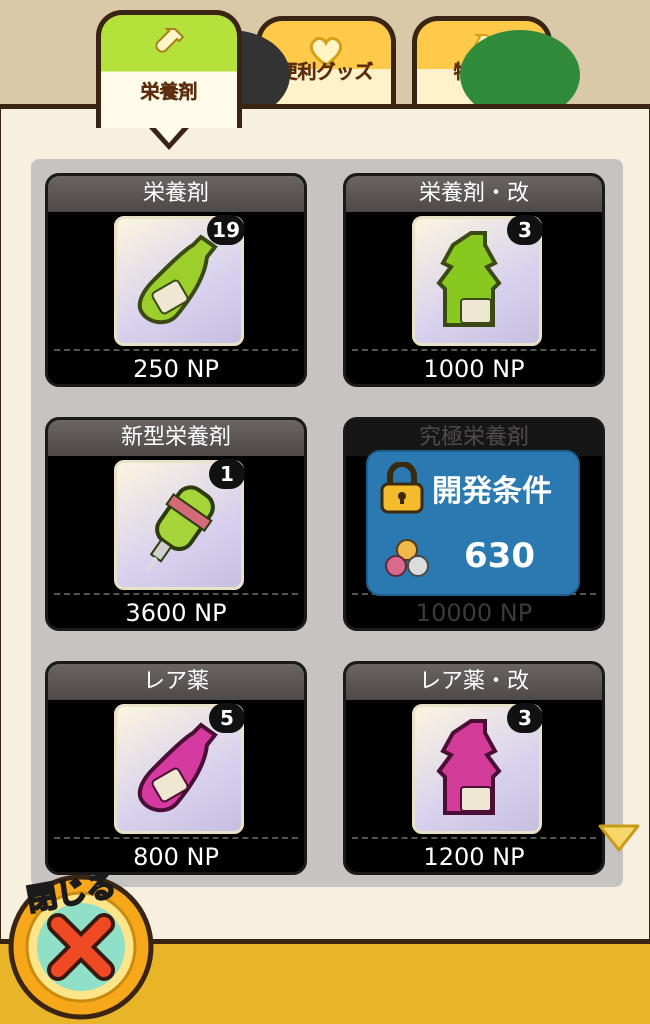  Describe the element at coordinates (179, 280) in the screenshot. I see `item-image: 19` at that location.